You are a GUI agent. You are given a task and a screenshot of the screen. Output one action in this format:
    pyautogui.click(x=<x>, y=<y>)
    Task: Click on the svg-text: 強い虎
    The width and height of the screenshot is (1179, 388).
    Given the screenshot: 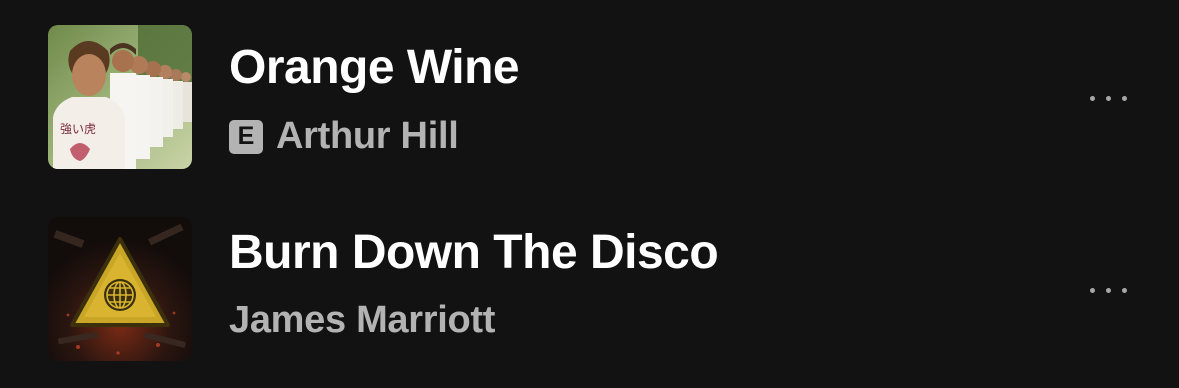 What is the action you would take?
    pyautogui.click(x=78, y=129)
    